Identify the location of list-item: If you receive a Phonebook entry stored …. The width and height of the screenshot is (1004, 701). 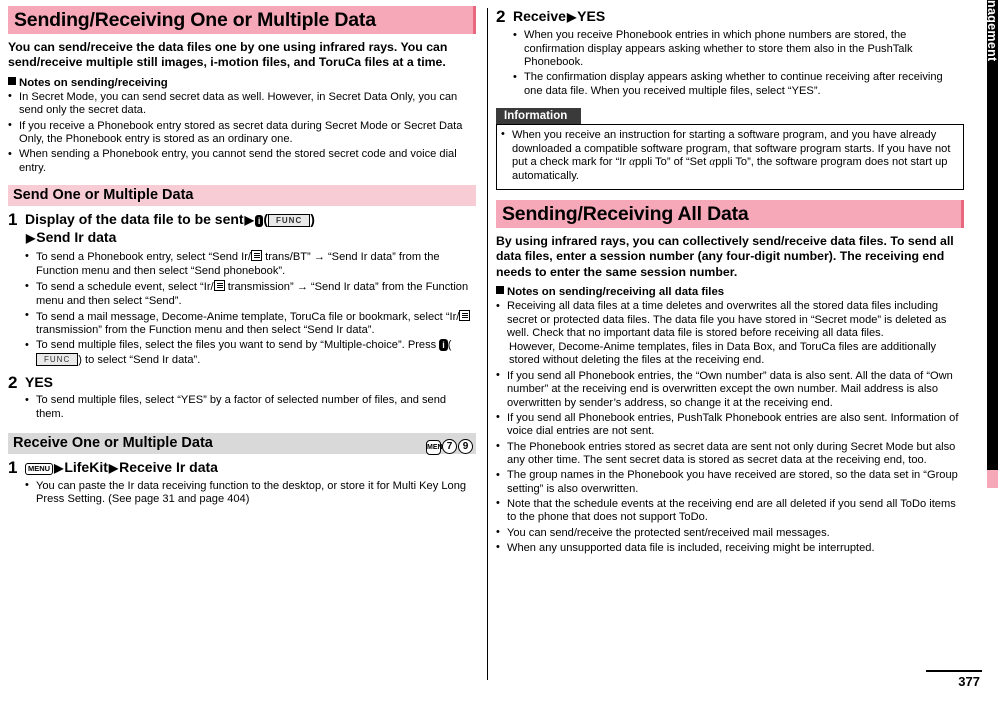
(242, 133).